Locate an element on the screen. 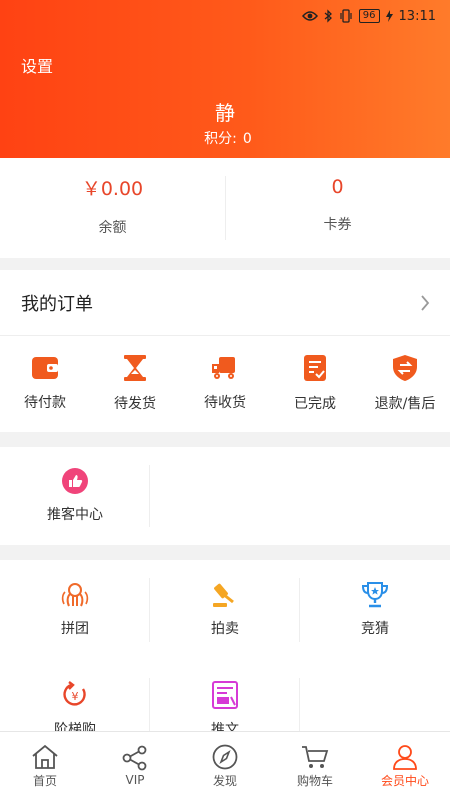 The image size is (450, 800). tab-member-center-label: 会员中心 is located at coordinates (404, 780).